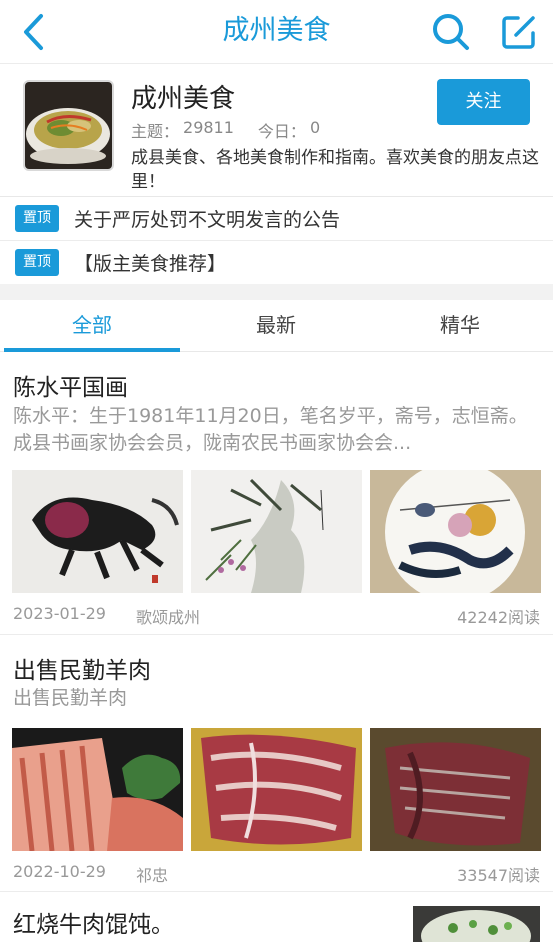  What do you see at coordinates (315, 127) in the screenshot?
I see `today-count: 0` at bounding box center [315, 127].